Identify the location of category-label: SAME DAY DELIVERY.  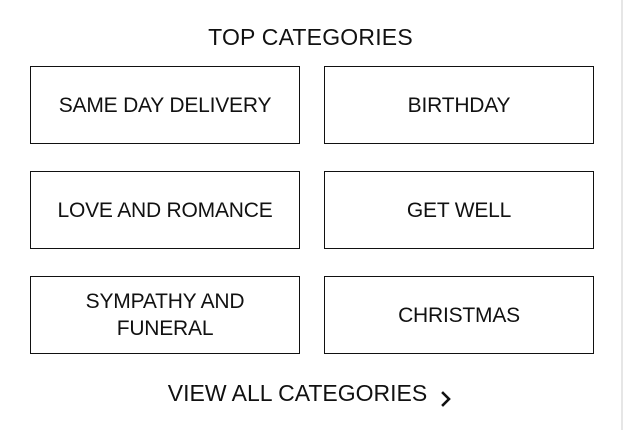
(165, 105).